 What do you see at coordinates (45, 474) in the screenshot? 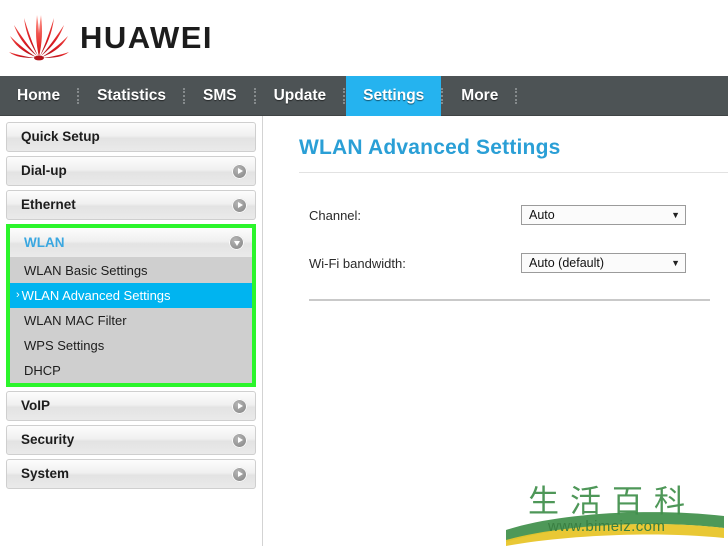
I see `sidebar-item-label: System` at bounding box center [45, 474].